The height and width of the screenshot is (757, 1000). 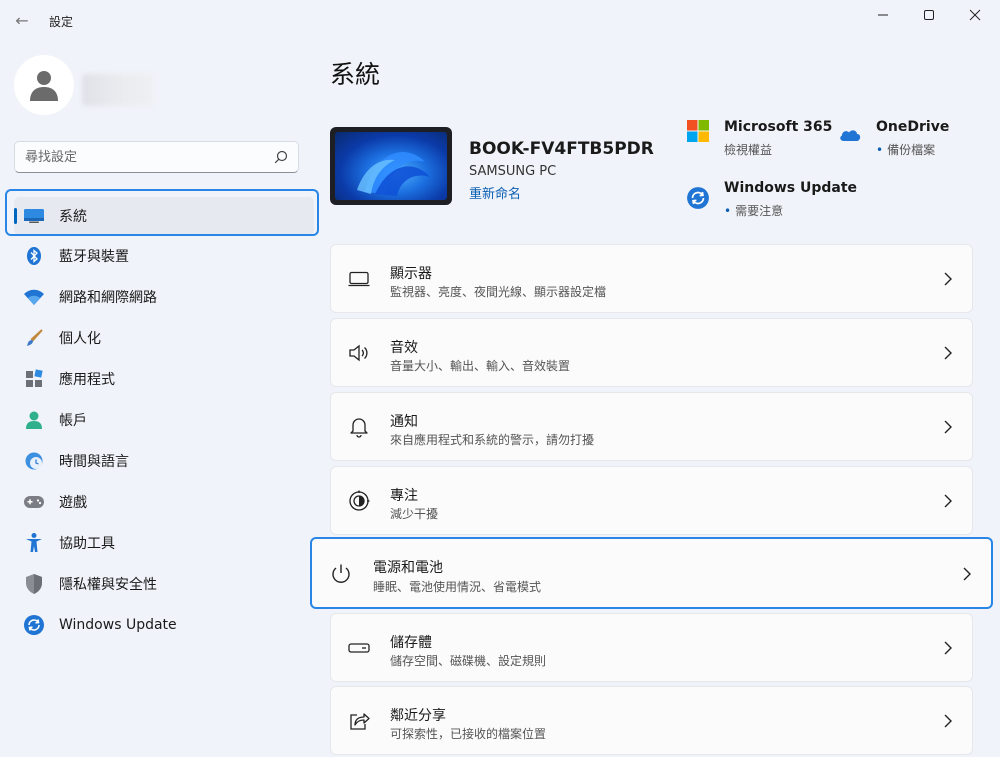 I want to click on wallpaper-bloom, so click(x=391, y=166).